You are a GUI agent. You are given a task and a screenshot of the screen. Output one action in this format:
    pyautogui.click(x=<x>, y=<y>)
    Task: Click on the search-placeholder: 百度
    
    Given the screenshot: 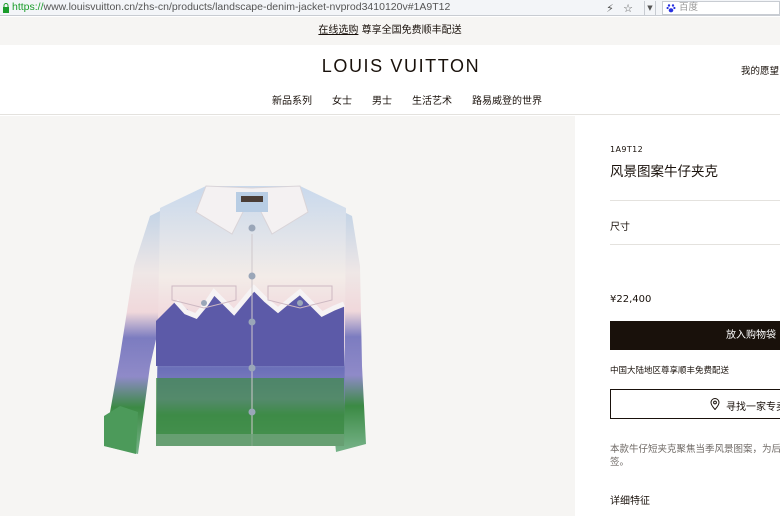 What is the action you would take?
    pyautogui.click(x=689, y=7)
    